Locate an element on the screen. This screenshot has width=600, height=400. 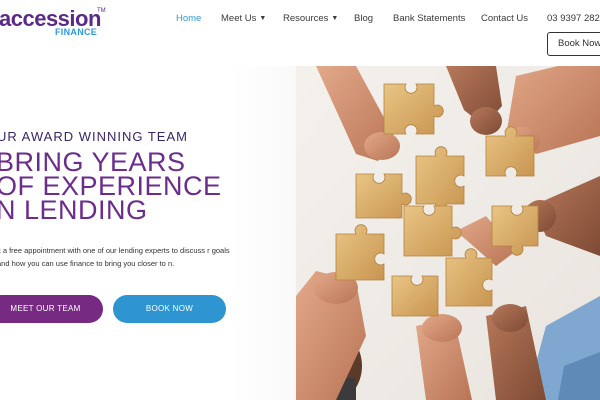
phone-number: 03 9397 2824 is located at coordinates (573, 18).